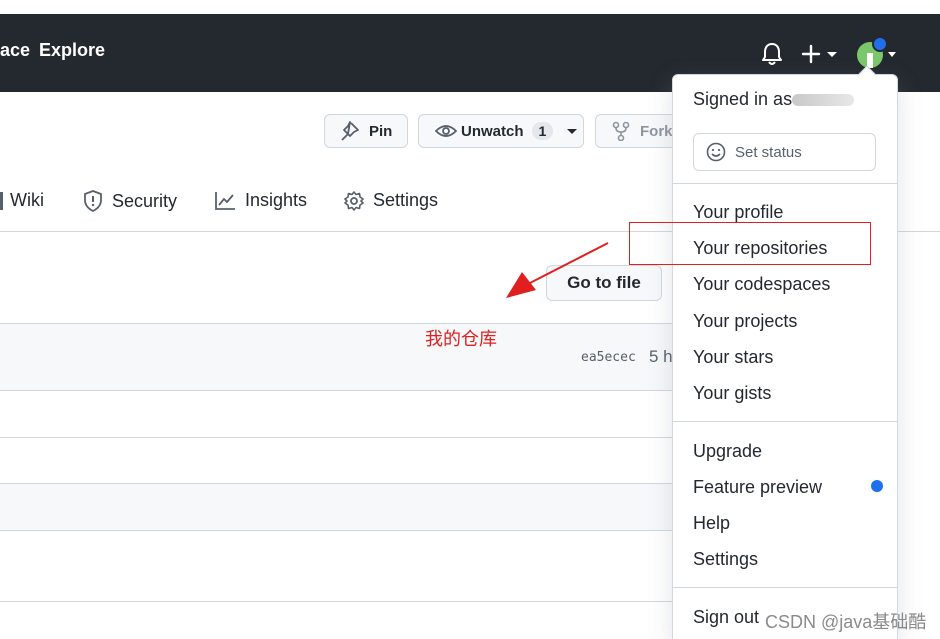  I want to click on set-status-button: Set status, so click(784, 152).